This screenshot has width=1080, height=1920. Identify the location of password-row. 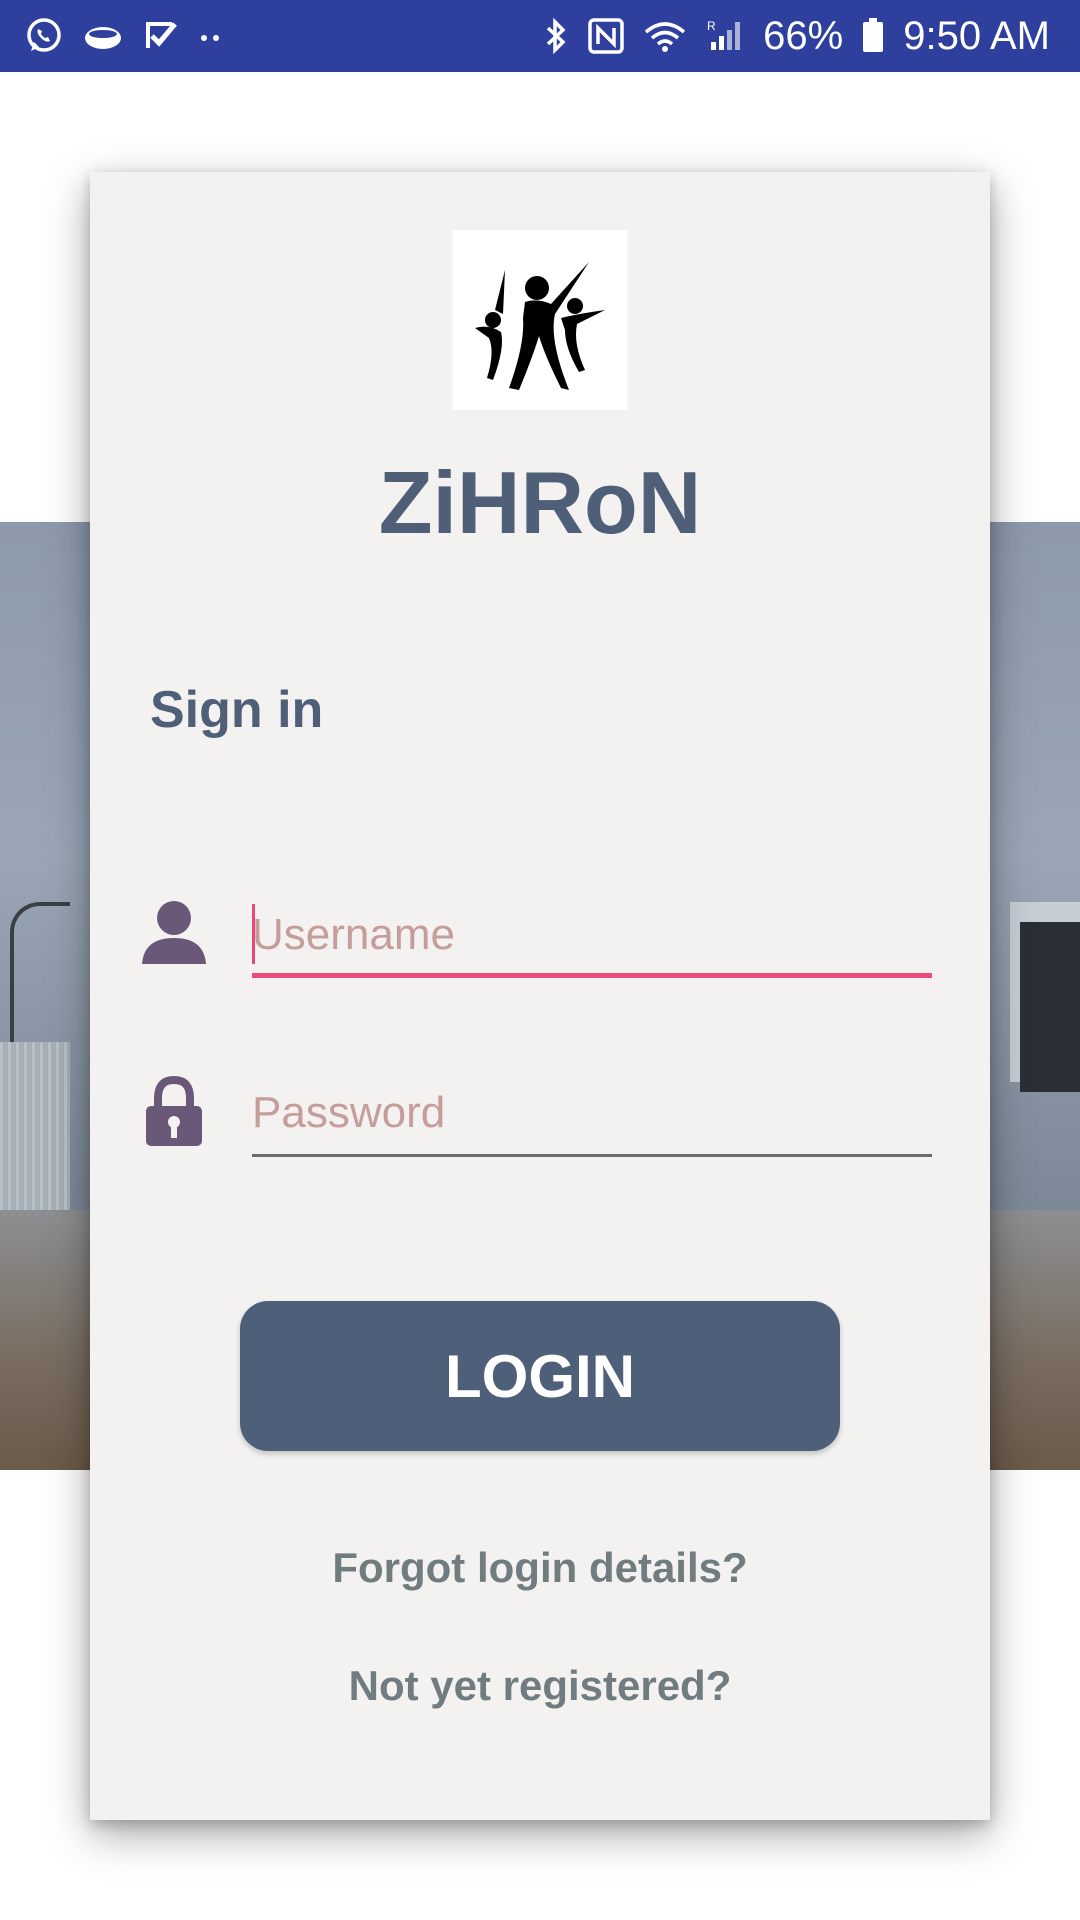
(541, 1117).